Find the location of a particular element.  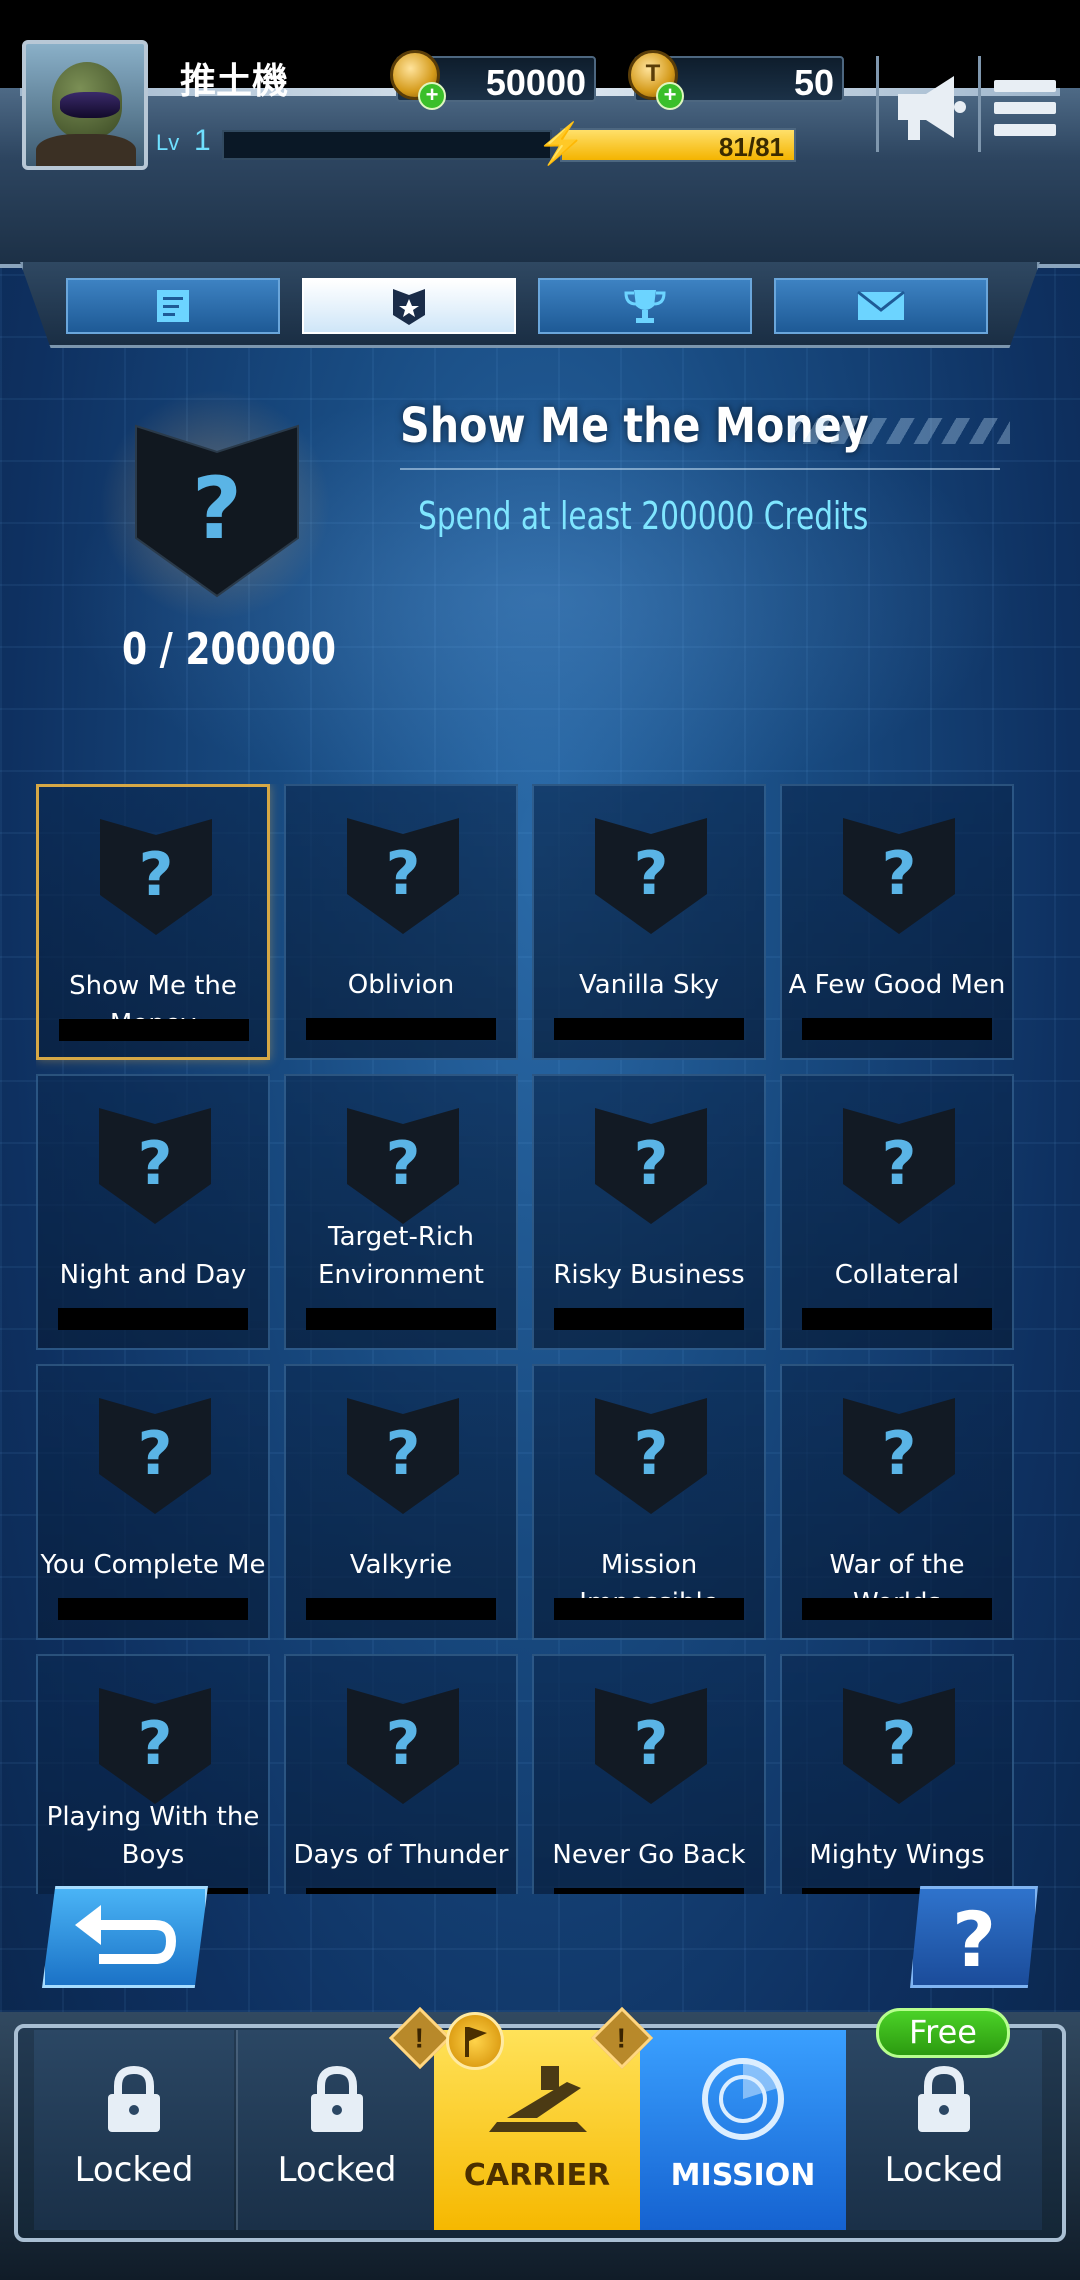

achievement-card: ? Oblivion is located at coordinates (401, 922).